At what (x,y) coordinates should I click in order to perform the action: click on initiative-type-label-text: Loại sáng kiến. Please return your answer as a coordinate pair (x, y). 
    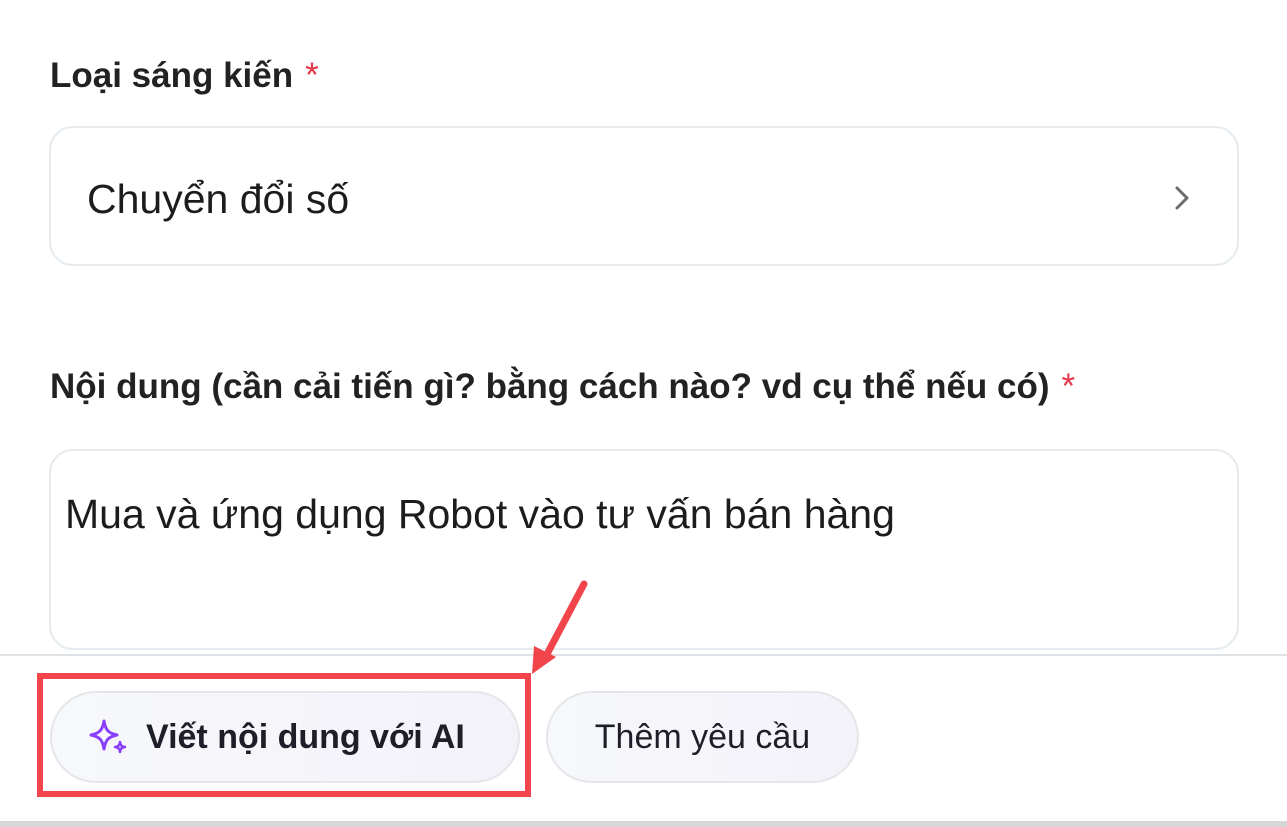
    Looking at the image, I should click on (172, 75).